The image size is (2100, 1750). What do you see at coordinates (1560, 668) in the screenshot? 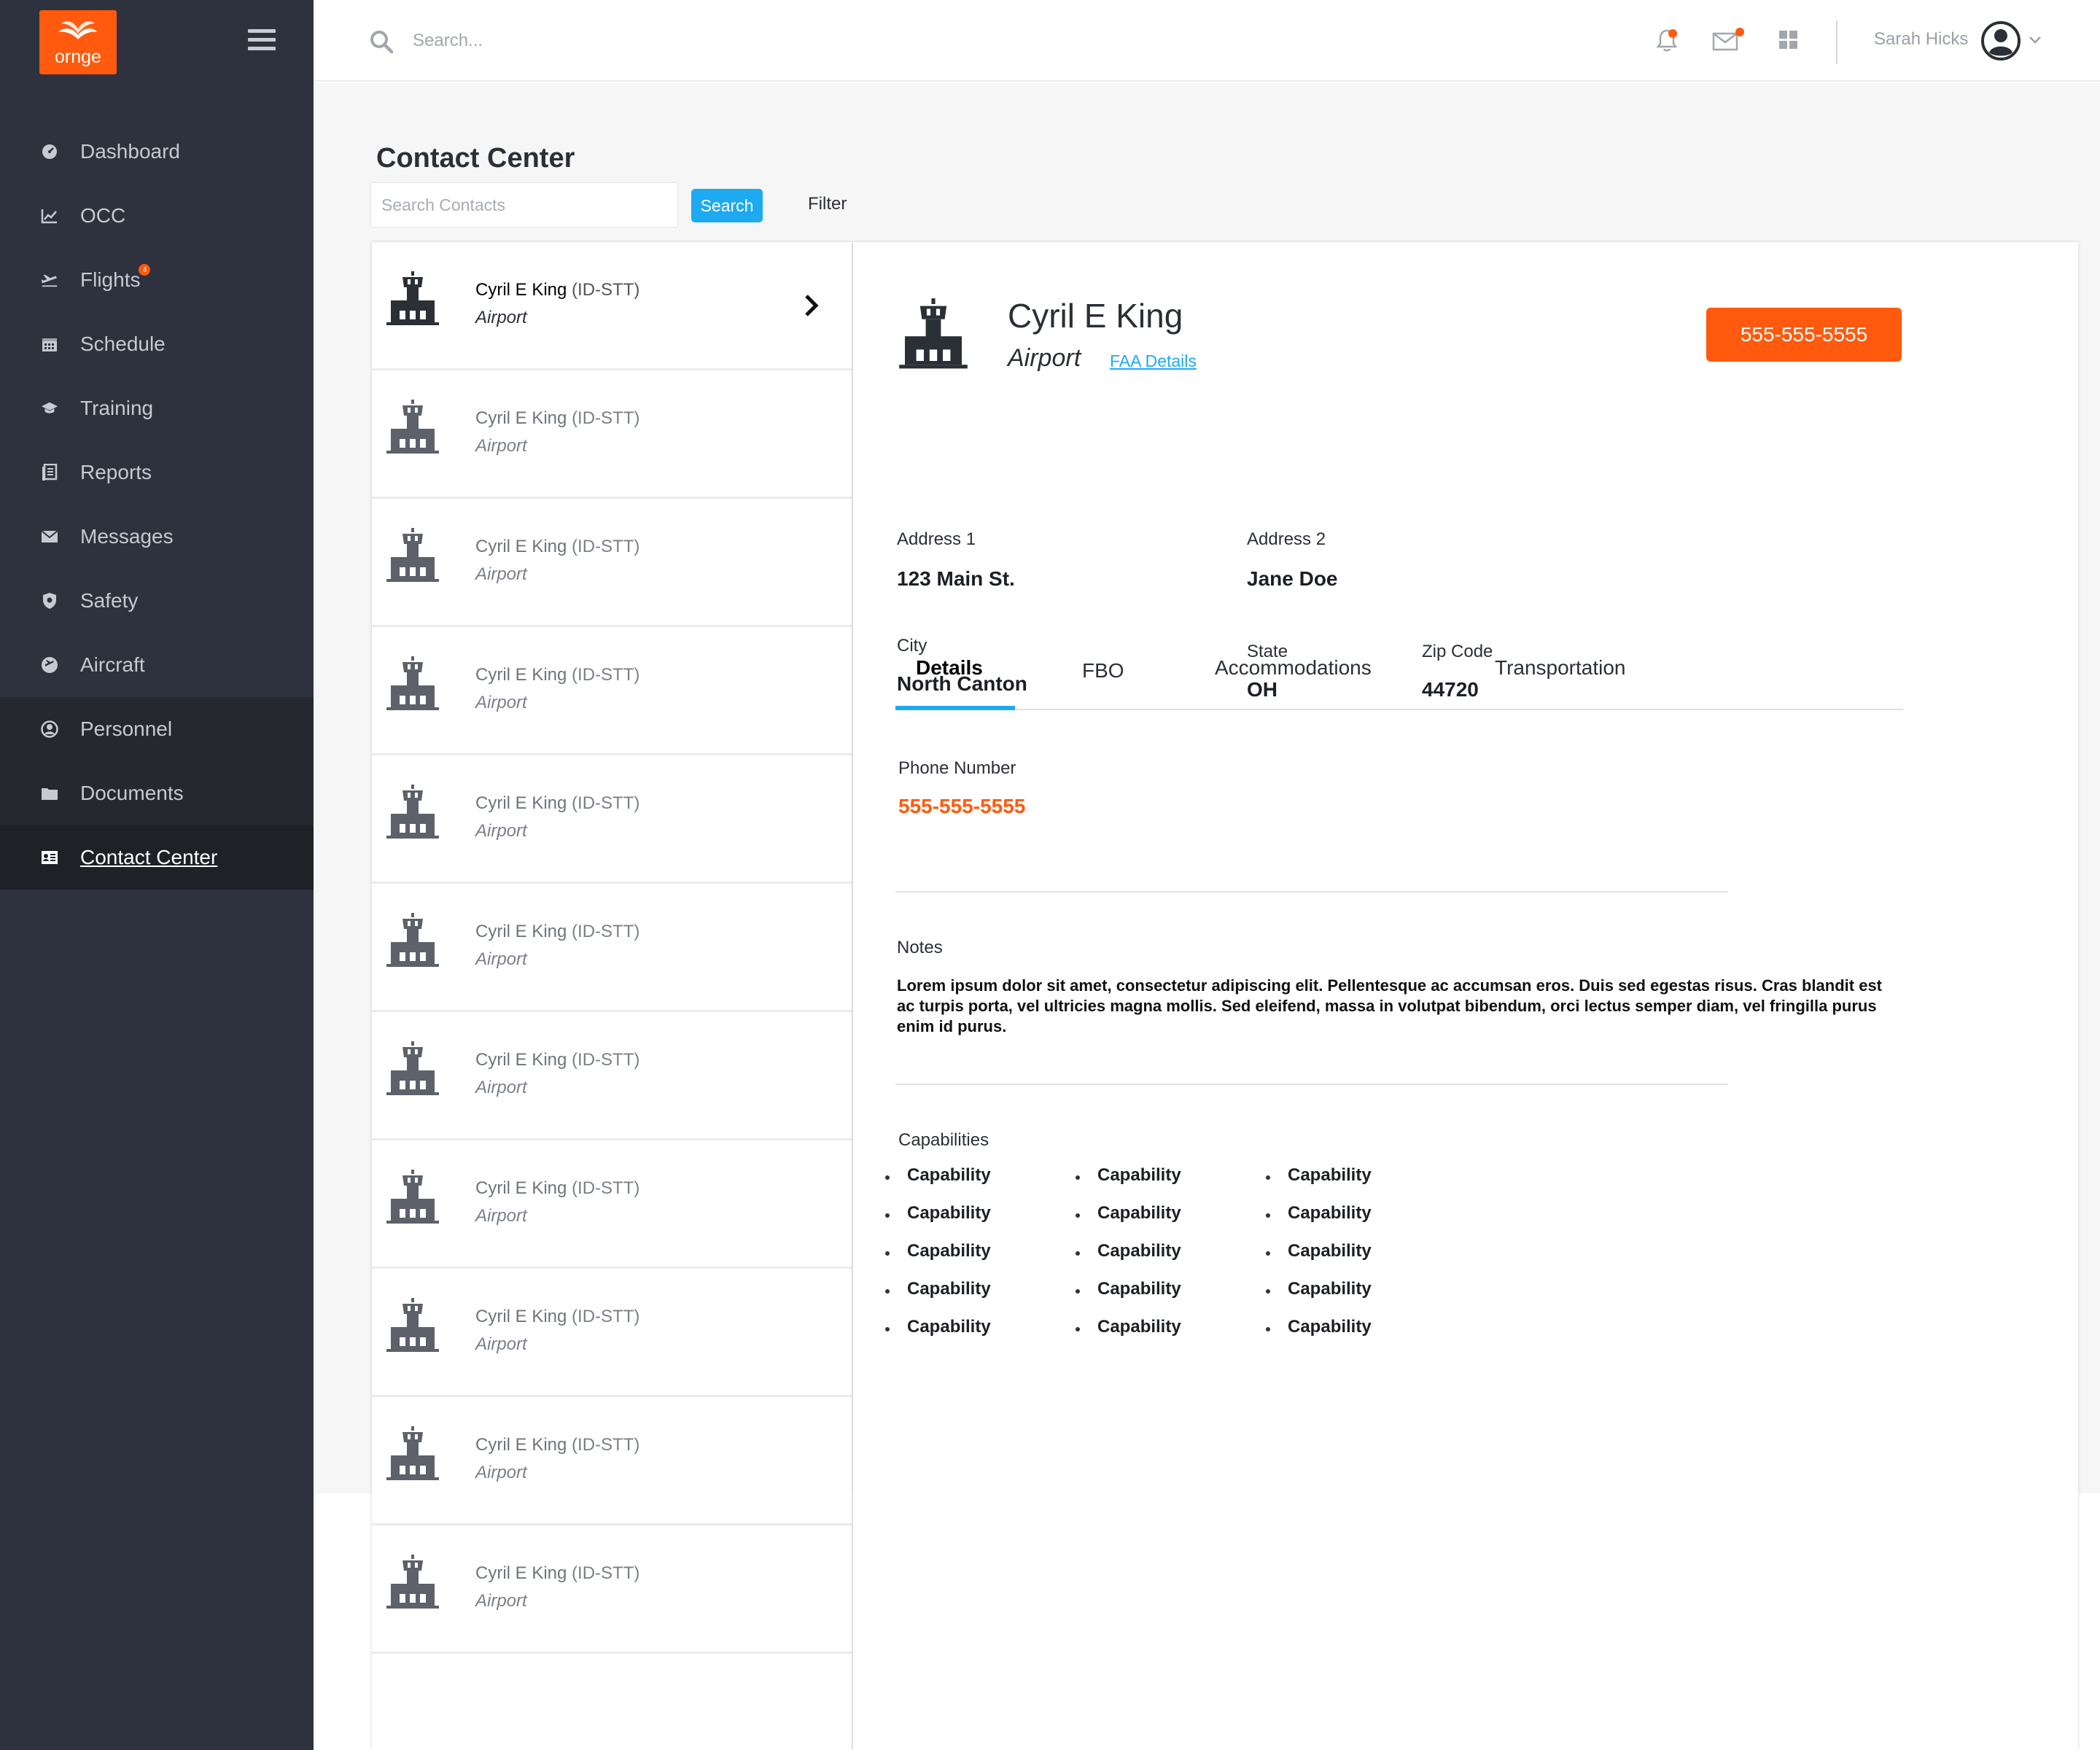
I see `tab-transportation: Transportation` at bounding box center [1560, 668].